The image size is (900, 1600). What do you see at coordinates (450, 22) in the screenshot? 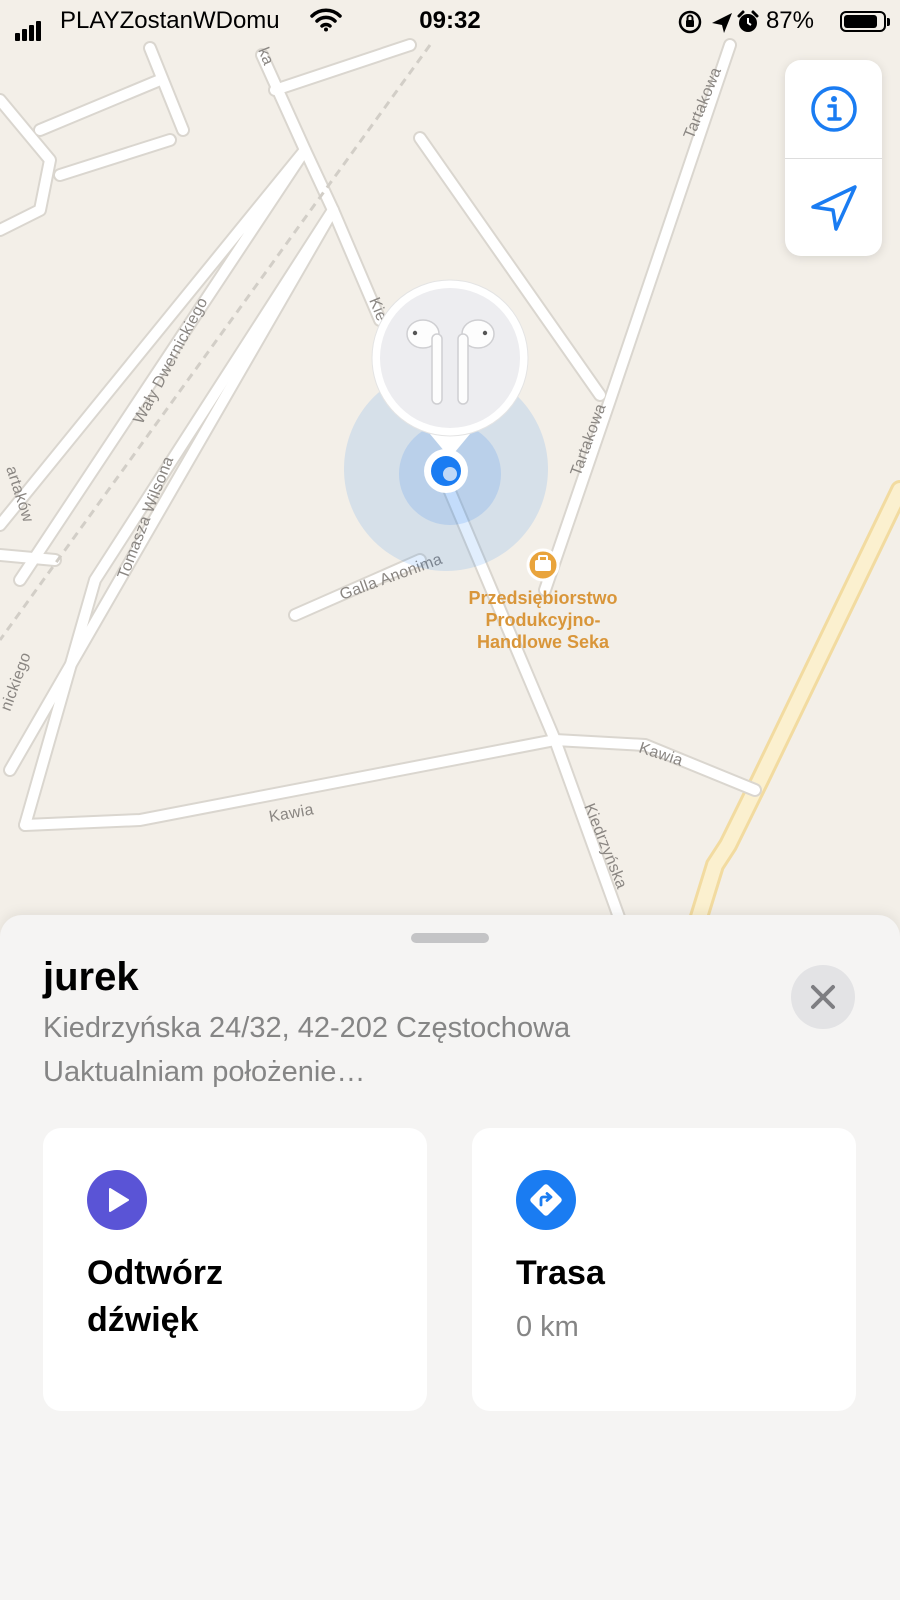
I see `status-bar: PLAYZostanWDomu 09:32 87%` at bounding box center [450, 22].